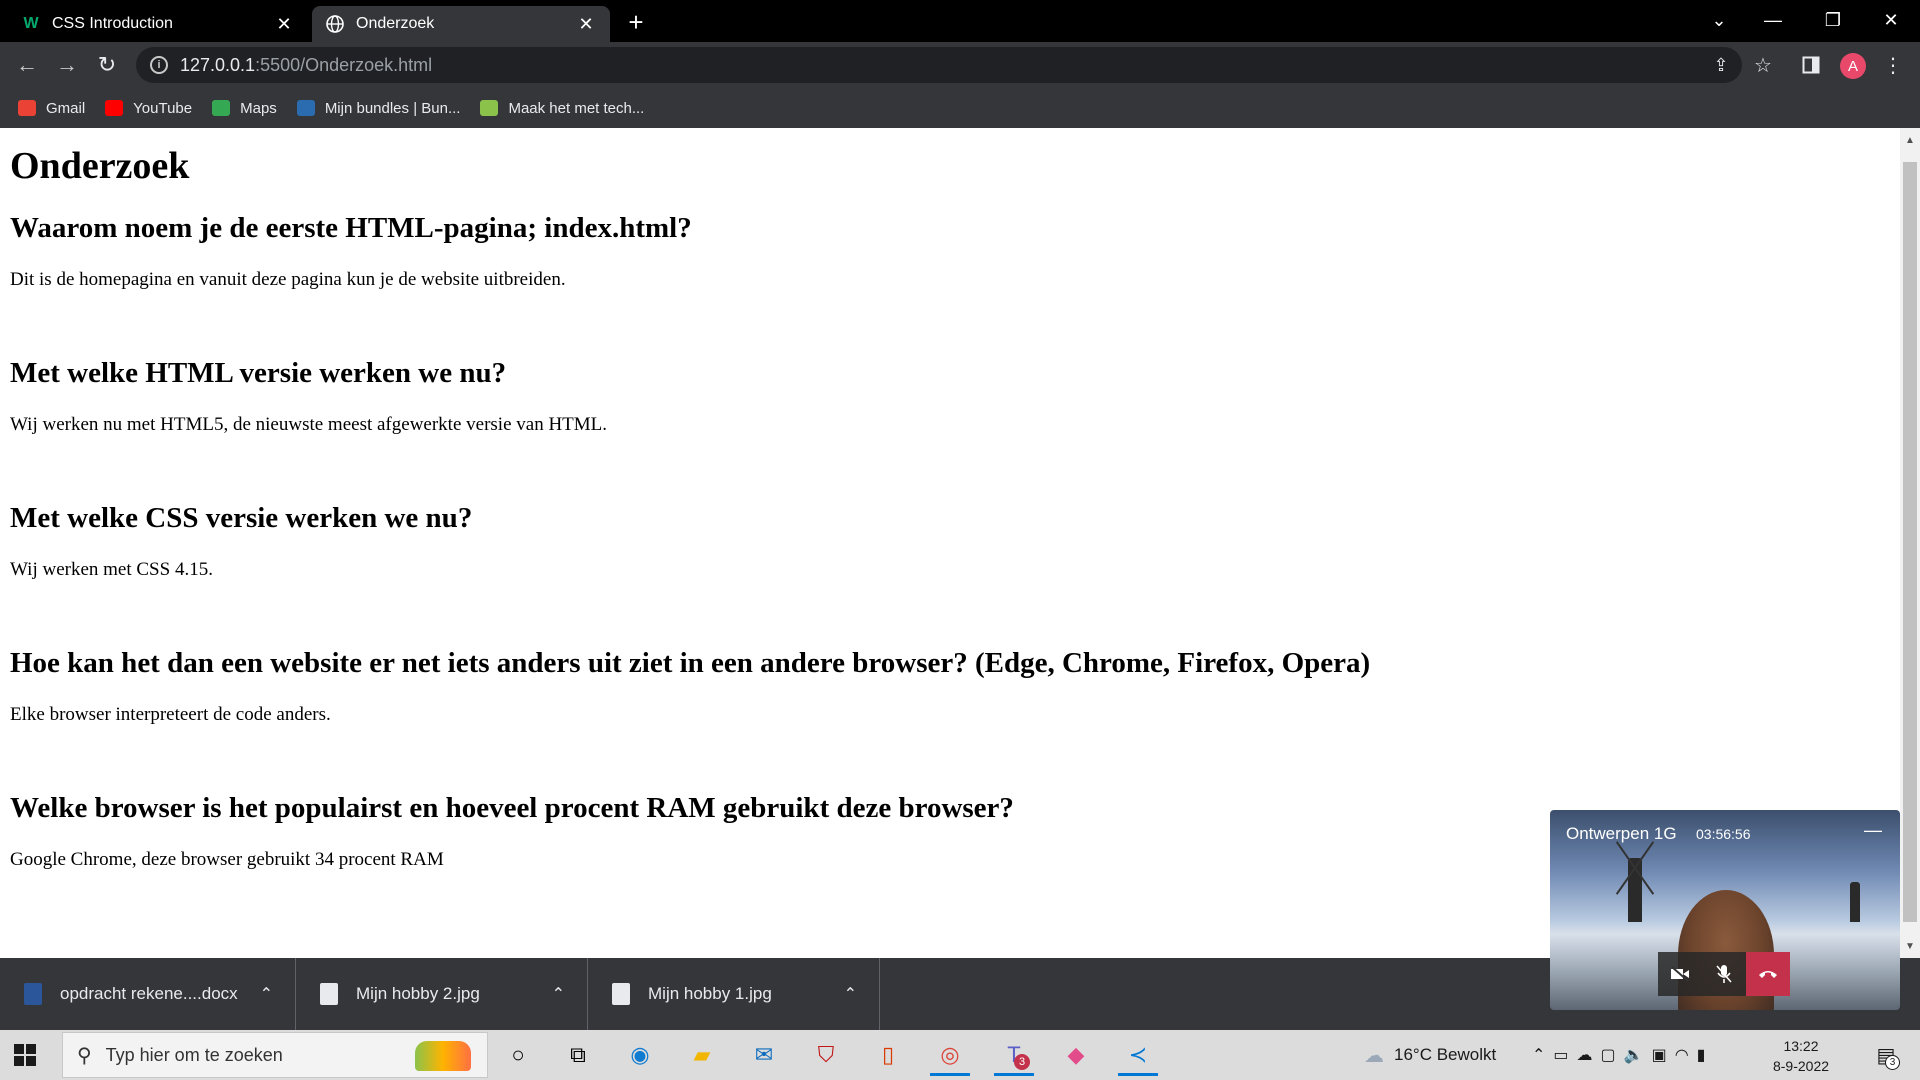 This screenshot has height=1080, width=1920. I want to click on mic-off-icon, so click(1724, 974).